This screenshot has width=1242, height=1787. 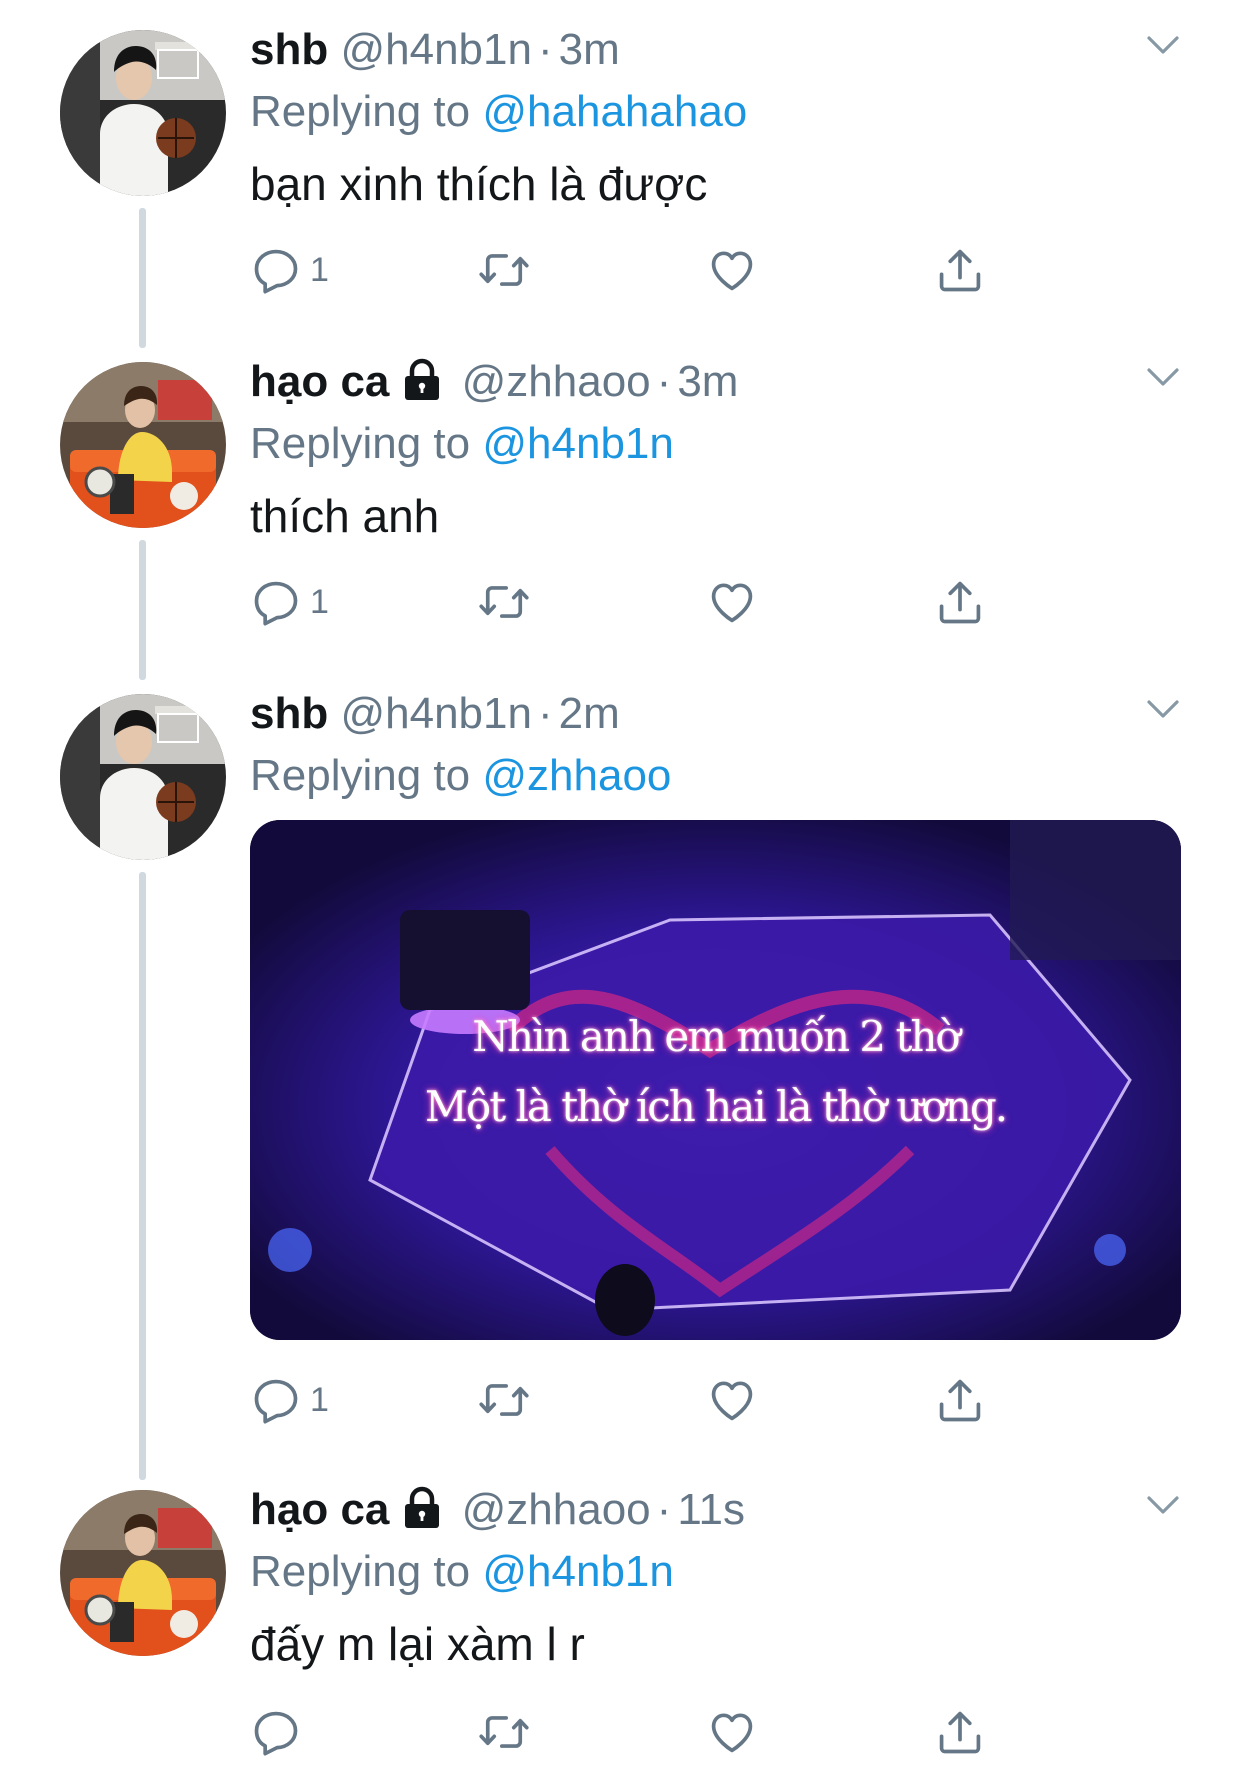 I want to click on tweet-text: thích anh, so click(x=345, y=516).